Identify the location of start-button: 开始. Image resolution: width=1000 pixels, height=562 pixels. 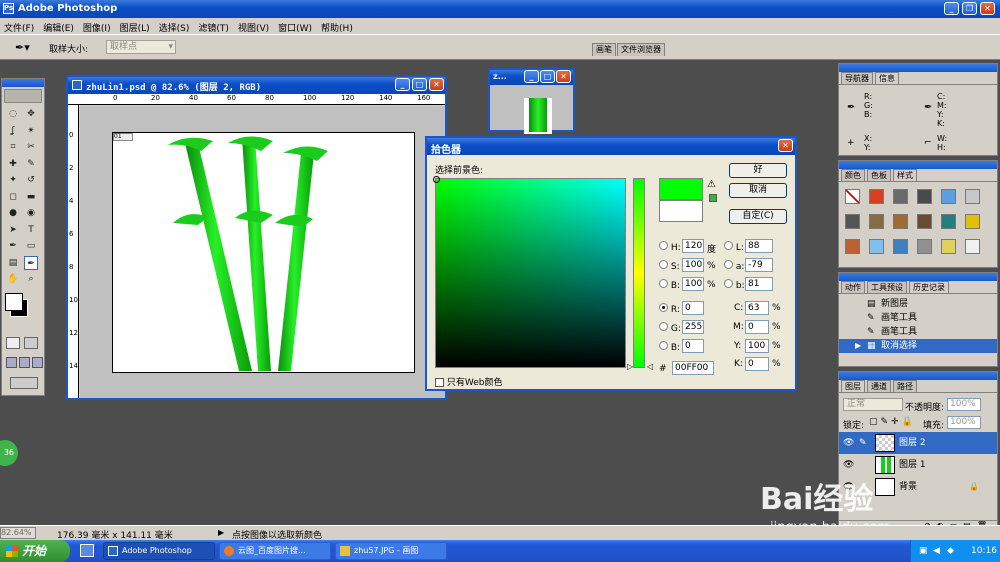
(35, 551).